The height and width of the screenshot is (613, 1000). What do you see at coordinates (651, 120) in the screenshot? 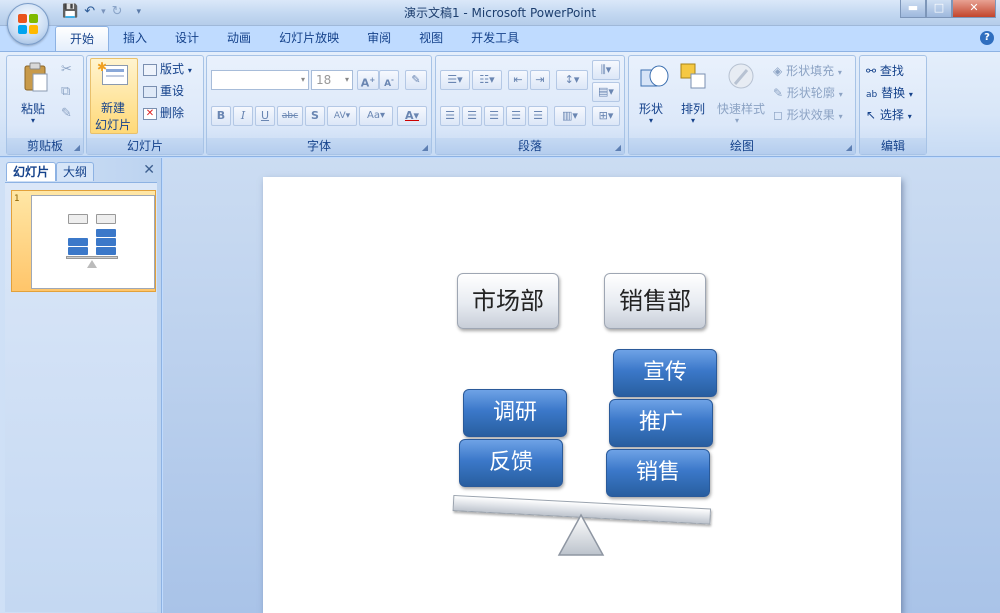
I see `shapes-dropdown-icon: ▾` at bounding box center [651, 120].